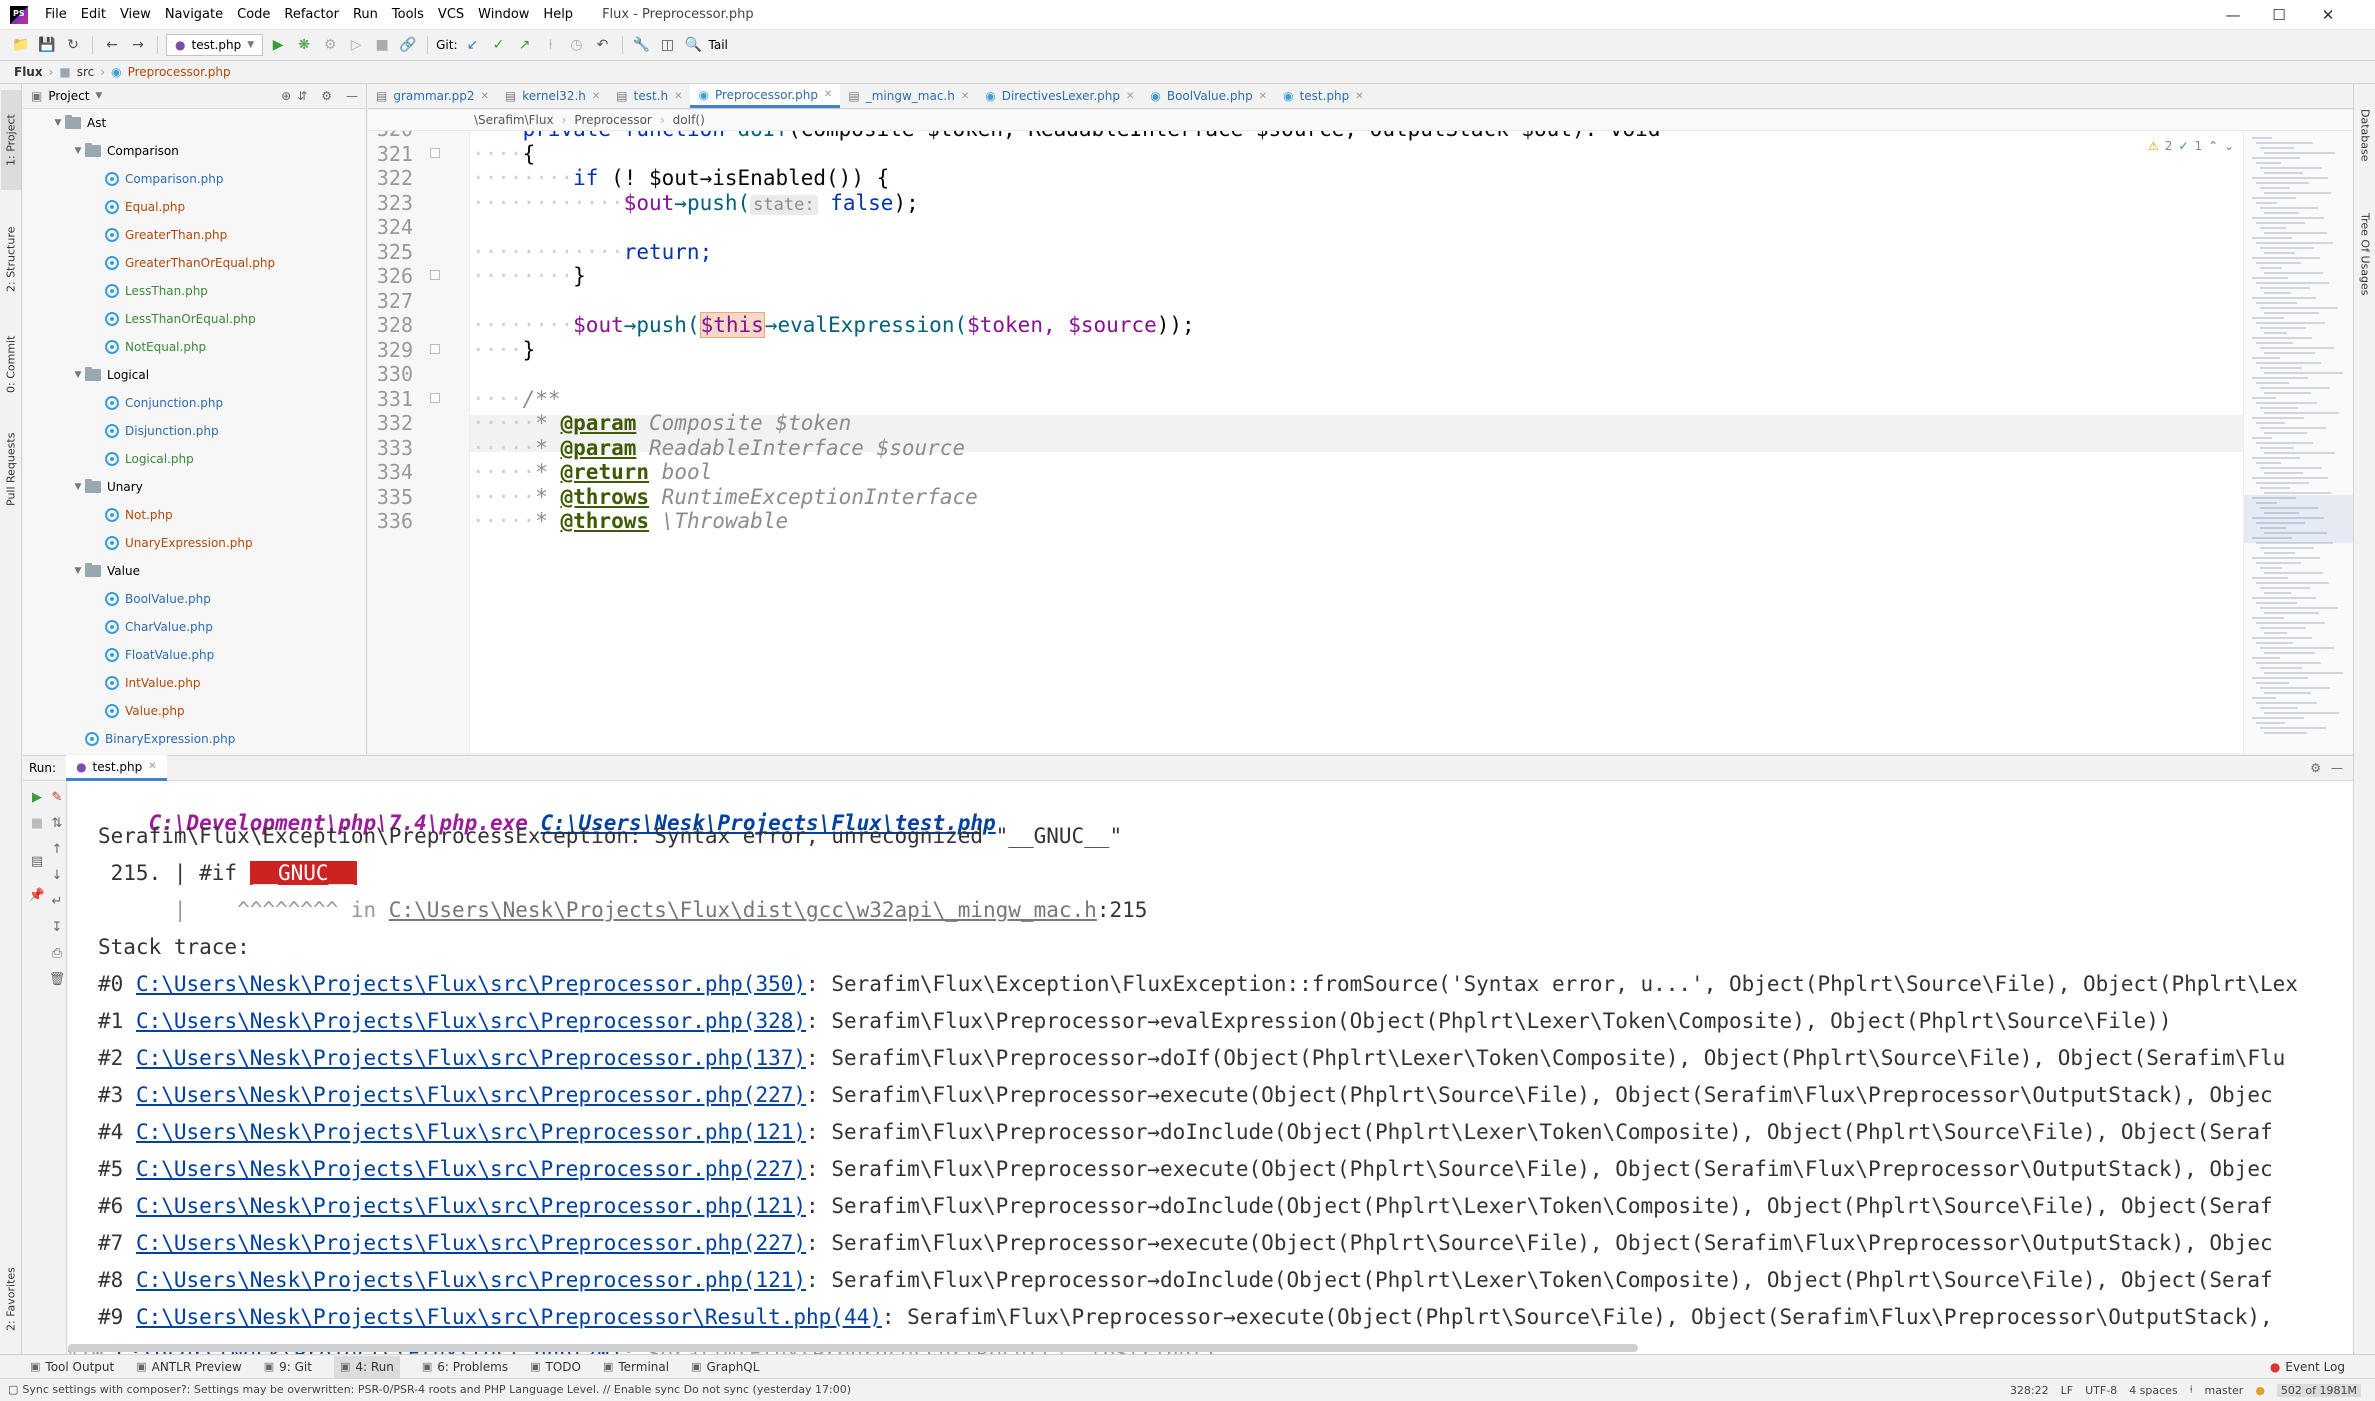 The height and width of the screenshot is (1401, 2375). I want to click on file-encoding: UTF-8, so click(2101, 1390).